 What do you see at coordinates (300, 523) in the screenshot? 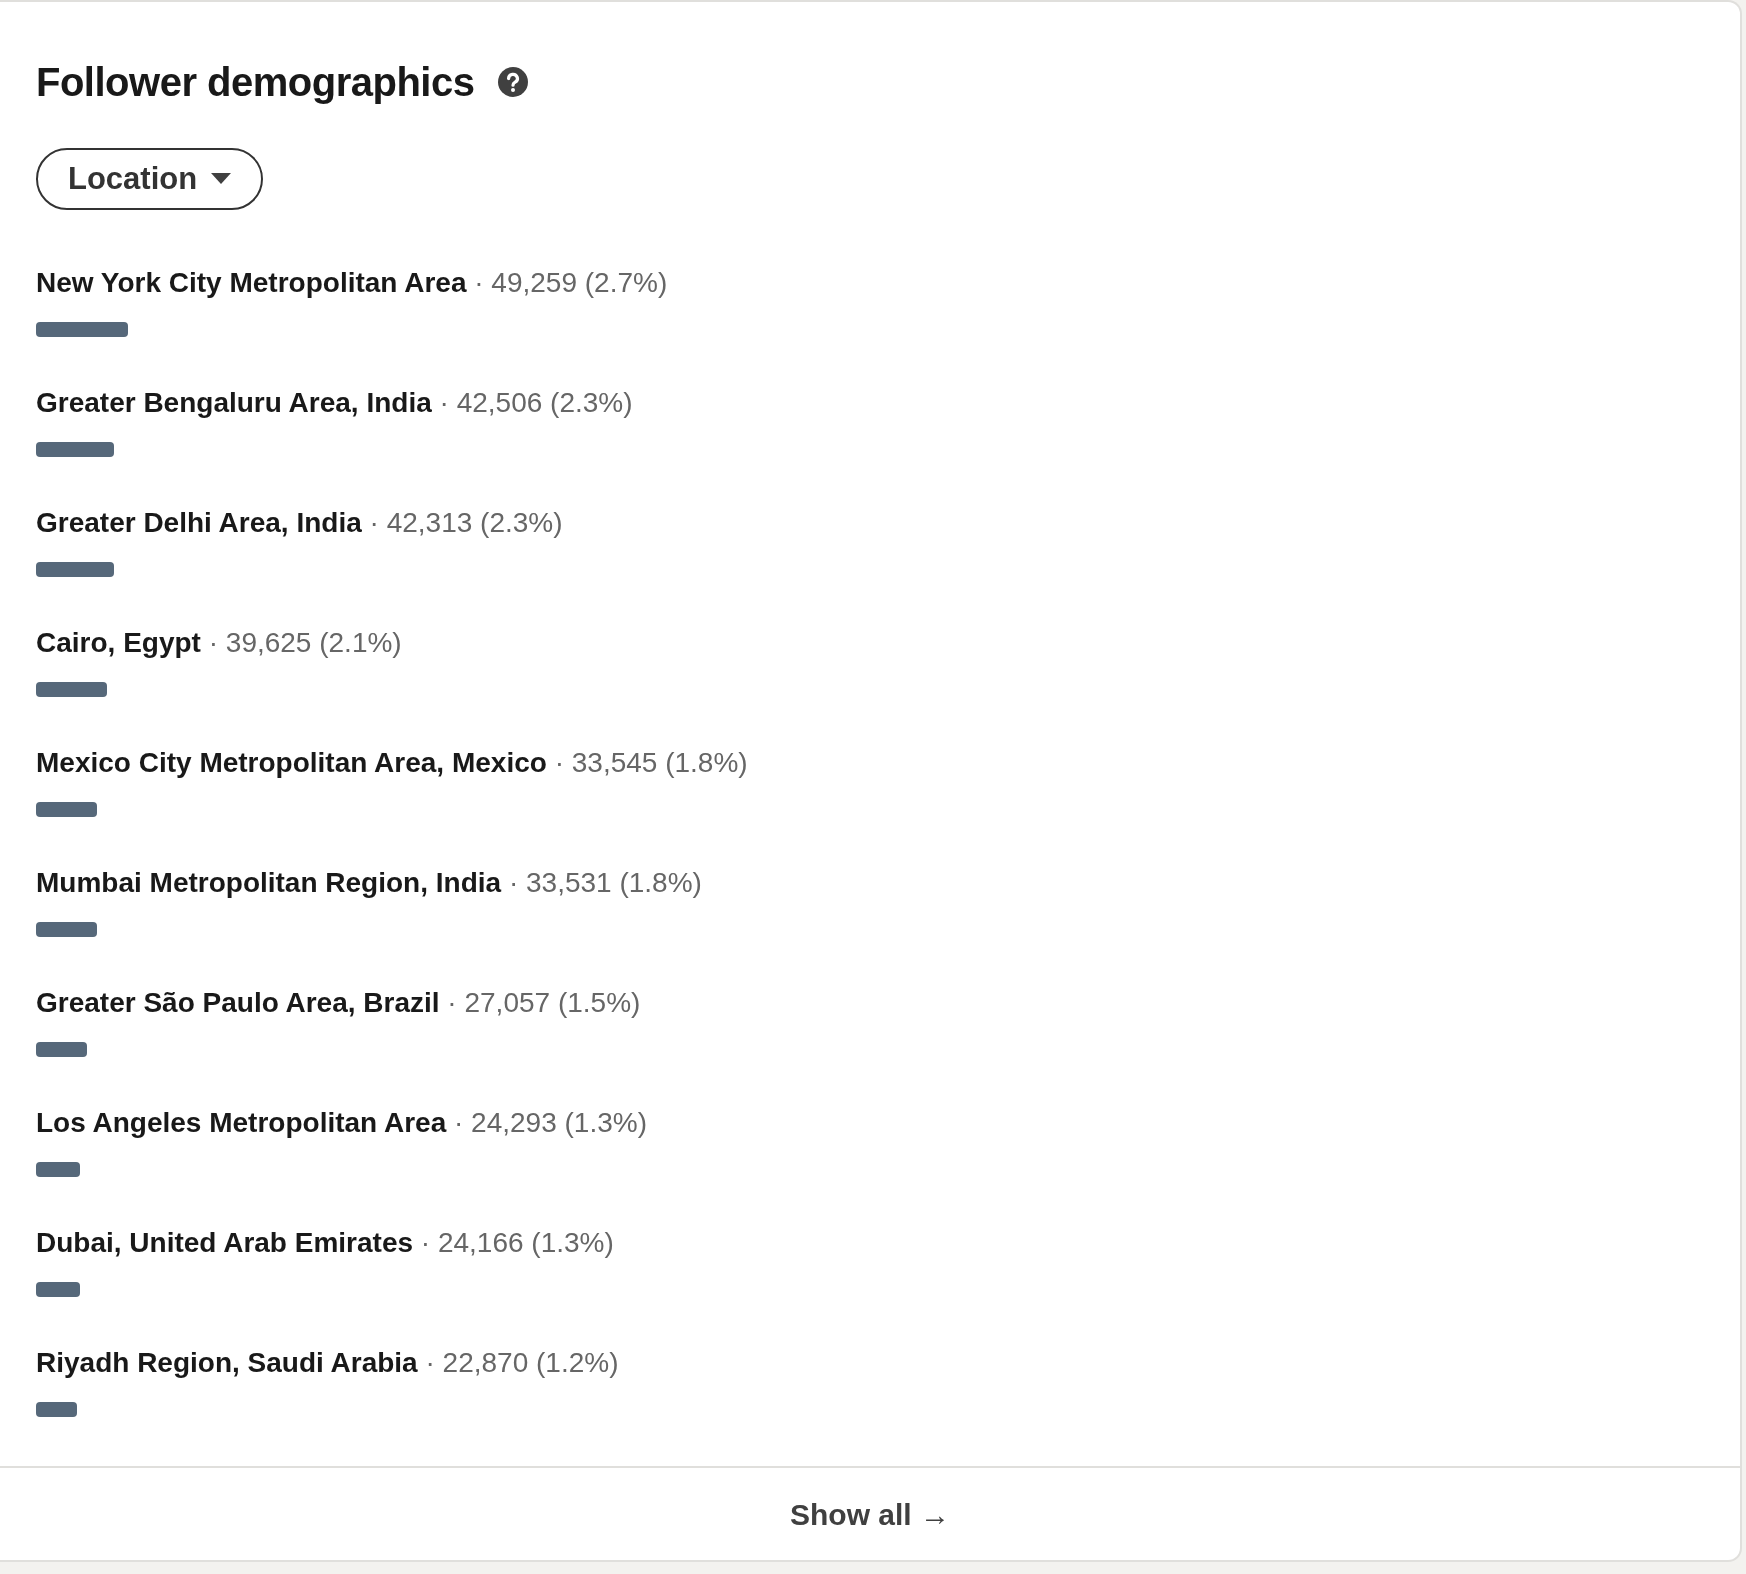
I see `location-label: Greater Delhi Area, India · 42,313 (2.3%)` at bounding box center [300, 523].